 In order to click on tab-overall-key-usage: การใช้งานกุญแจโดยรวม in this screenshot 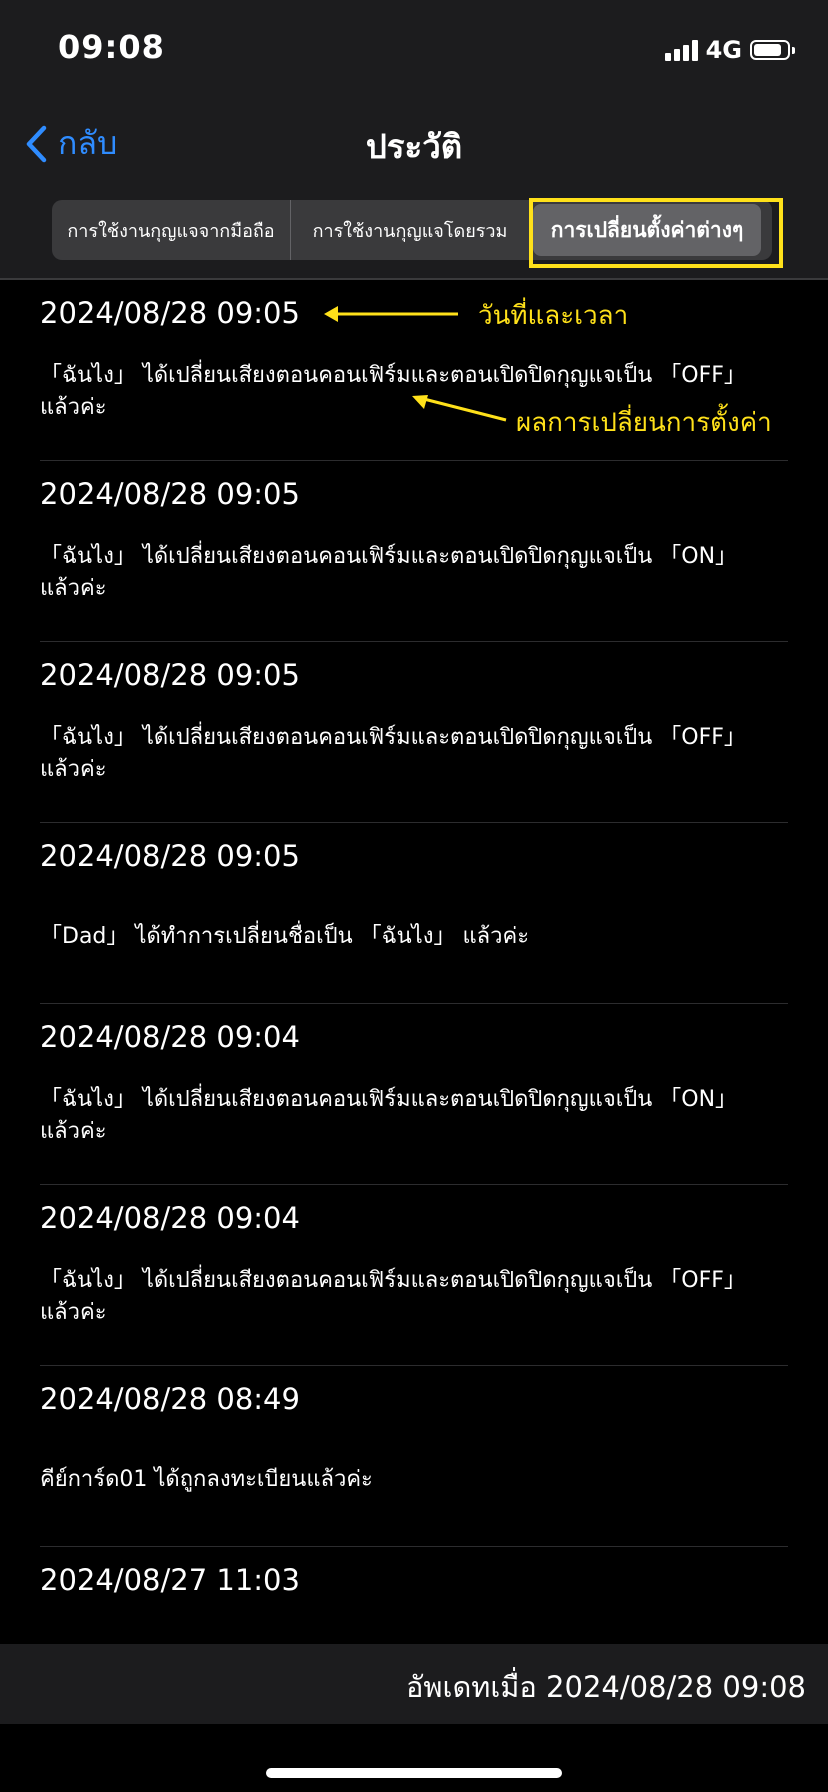, I will do `click(409, 230)`.